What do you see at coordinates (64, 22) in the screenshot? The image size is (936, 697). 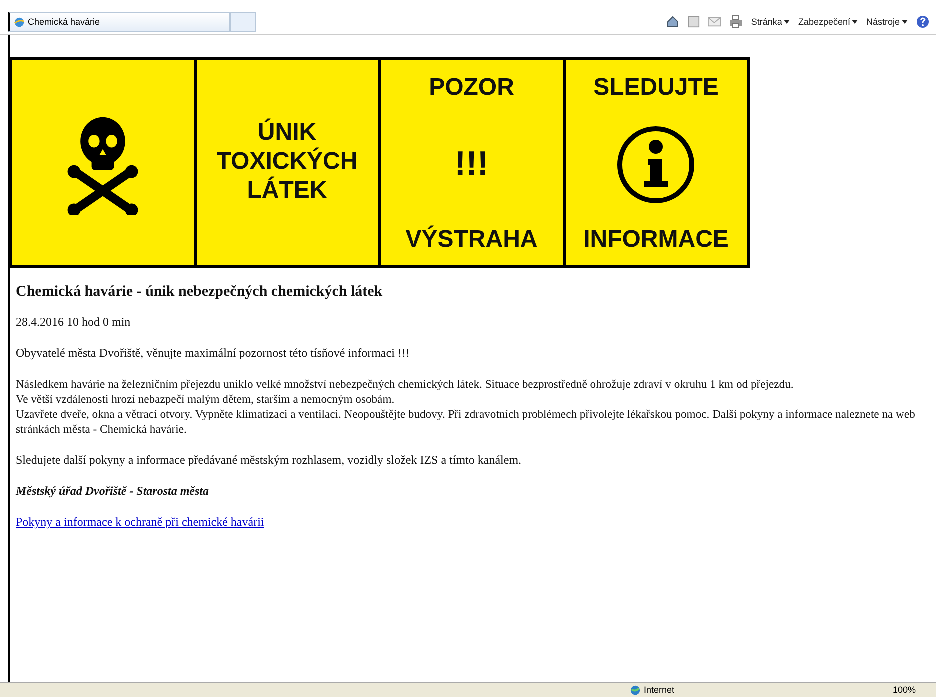 I see `tab-title: Chemická havárie` at bounding box center [64, 22].